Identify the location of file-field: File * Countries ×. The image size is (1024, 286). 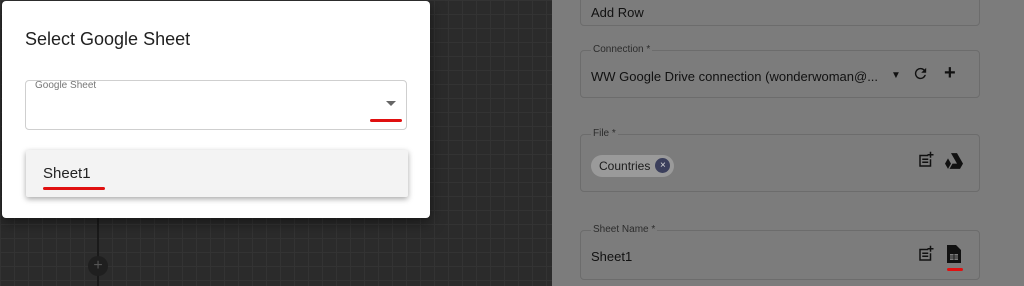
(780, 160).